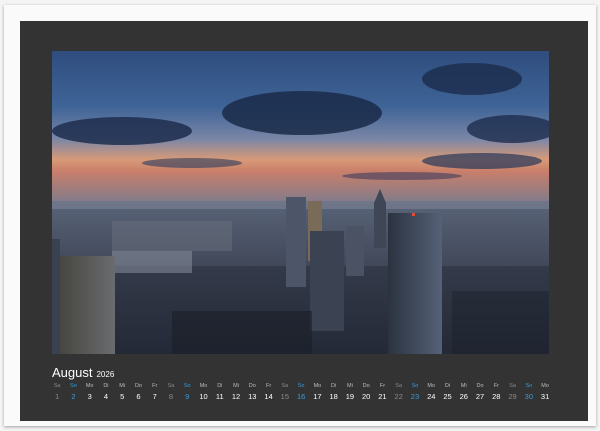 The width and height of the screenshot is (600, 431). I want to click on day-number: 2, so click(73, 396).